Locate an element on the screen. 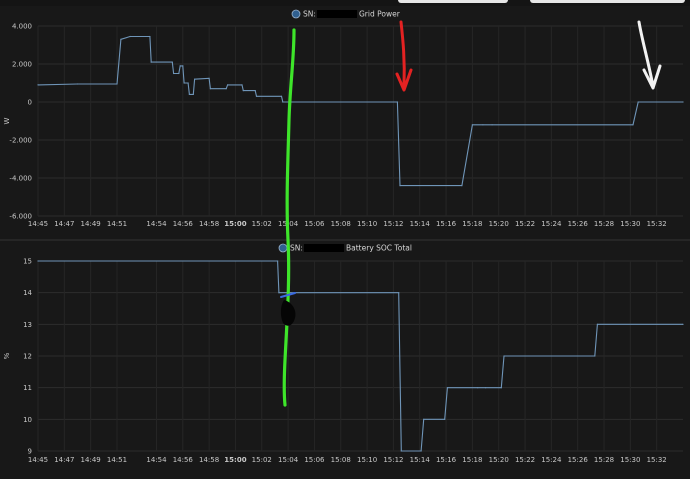 The height and width of the screenshot is (479, 690). y-tick-label: 10 is located at coordinates (27, 420).